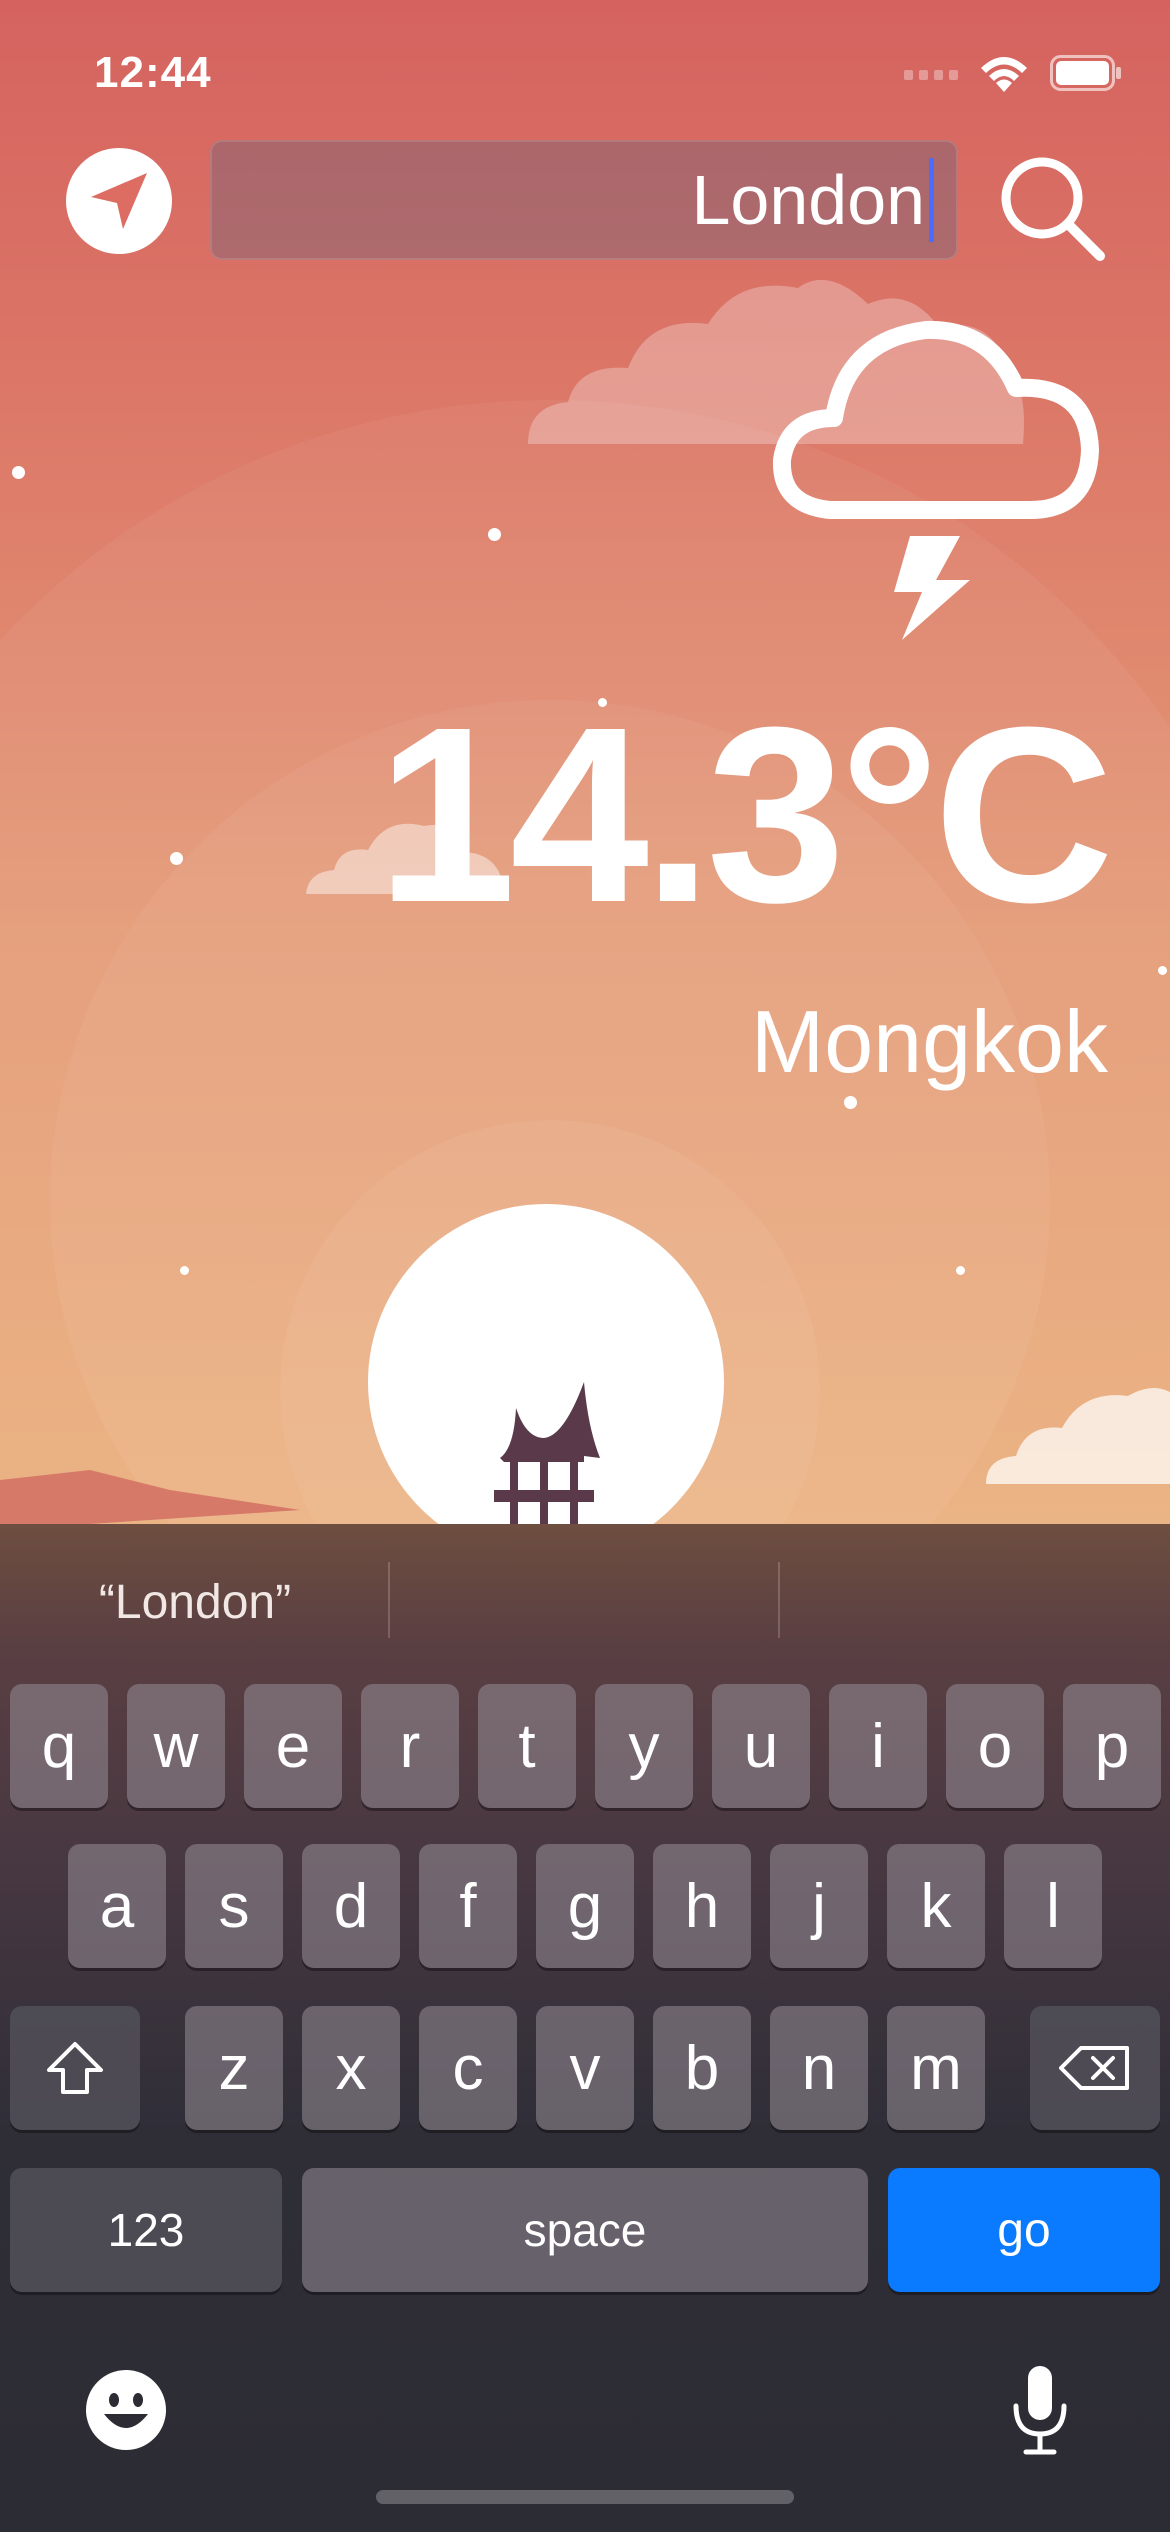 The width and height of the screenshot is (1170, 2532). What do you see at coordinates (351, 2068) in the screenshot?
I see `key-x: x` at bounding box center [351, 2068].